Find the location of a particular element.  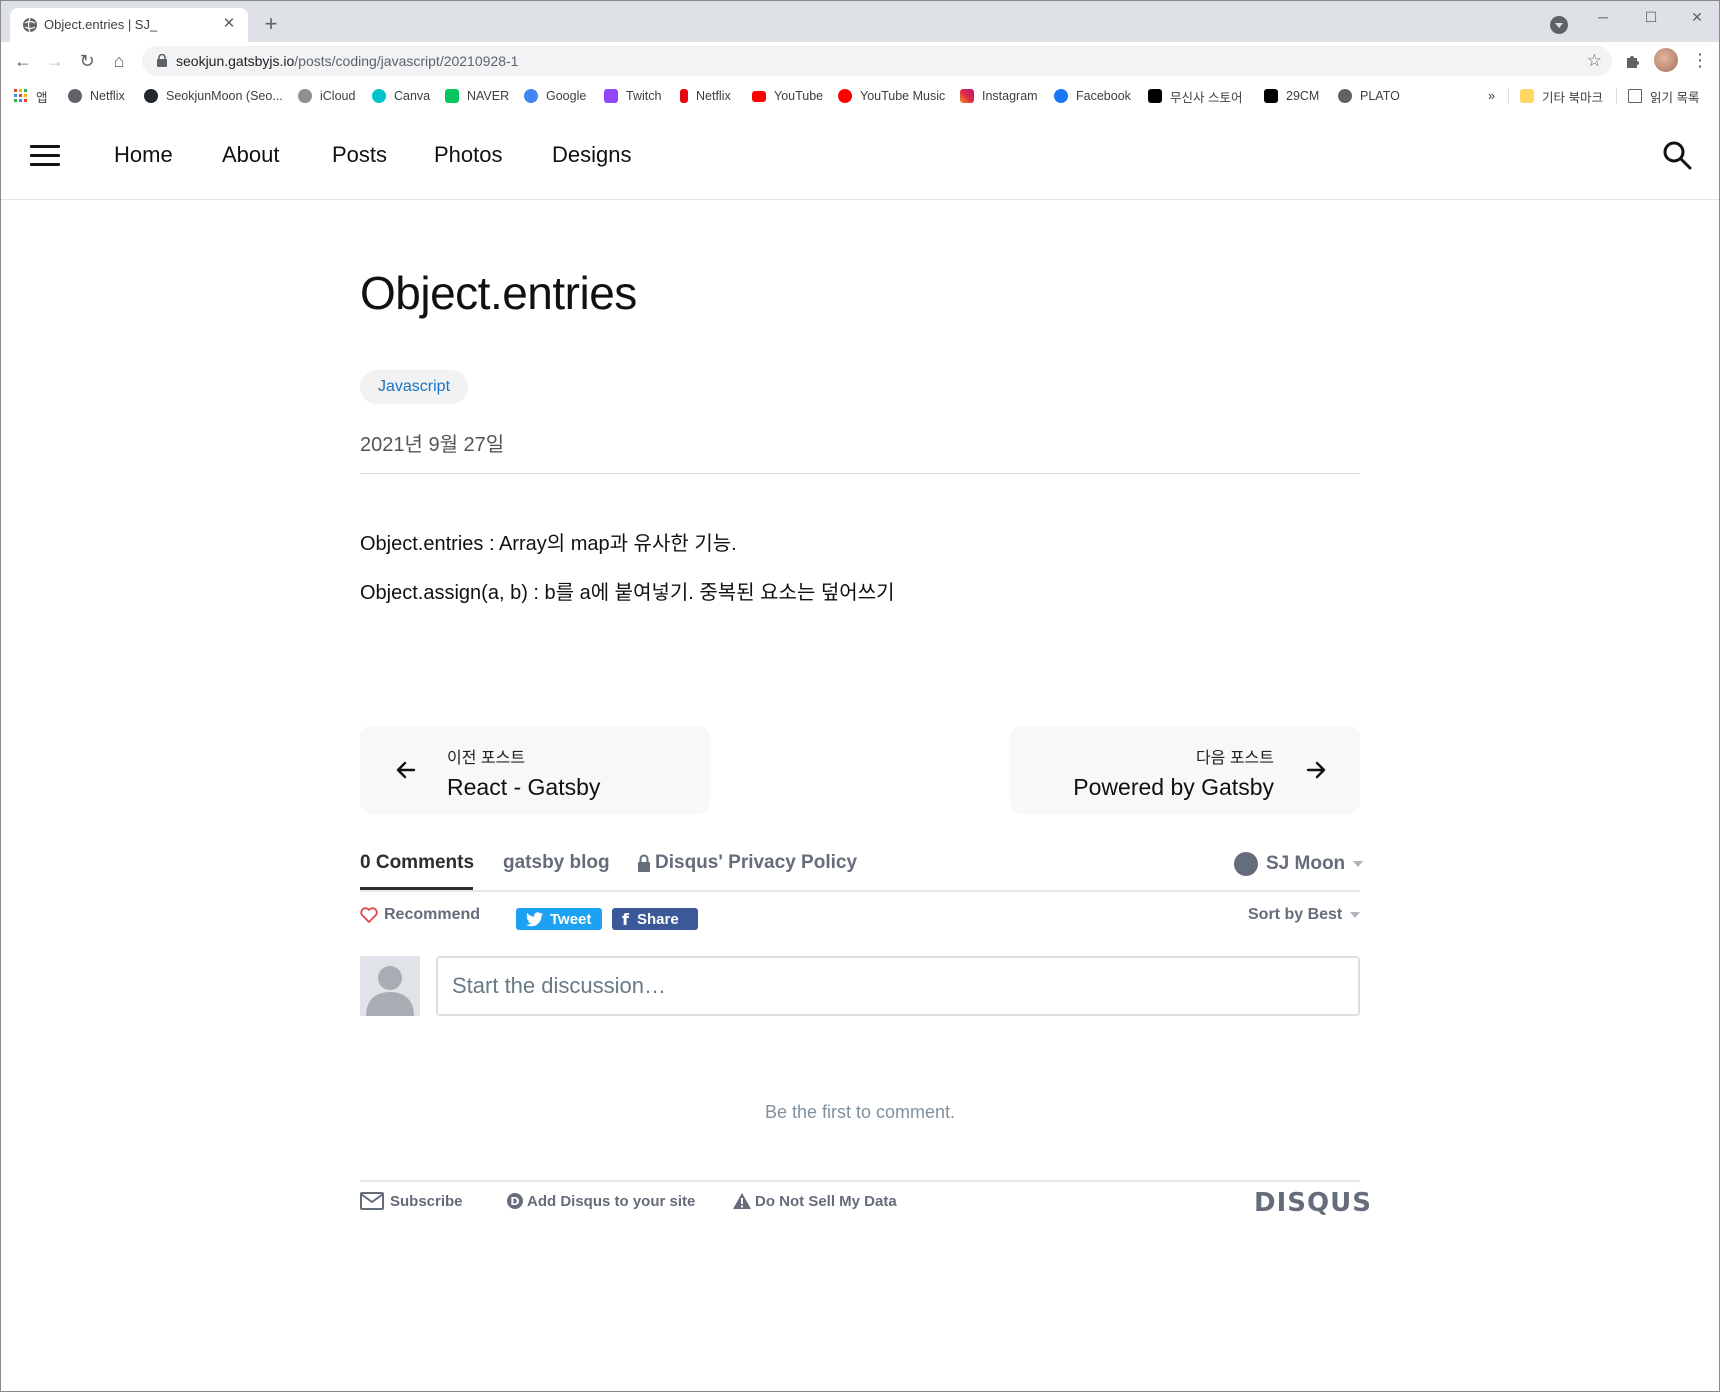

post-title: Object.entries is located at coordinates (498, 293).